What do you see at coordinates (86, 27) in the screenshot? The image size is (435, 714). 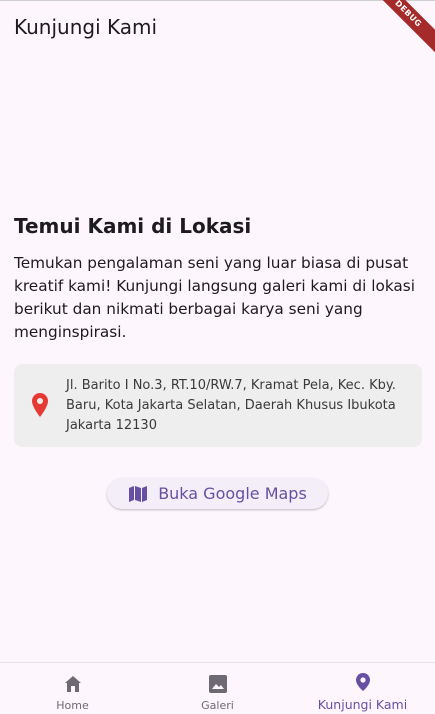 I see `page-title: Kunjungi Kami` at bounding box center [86, 27].